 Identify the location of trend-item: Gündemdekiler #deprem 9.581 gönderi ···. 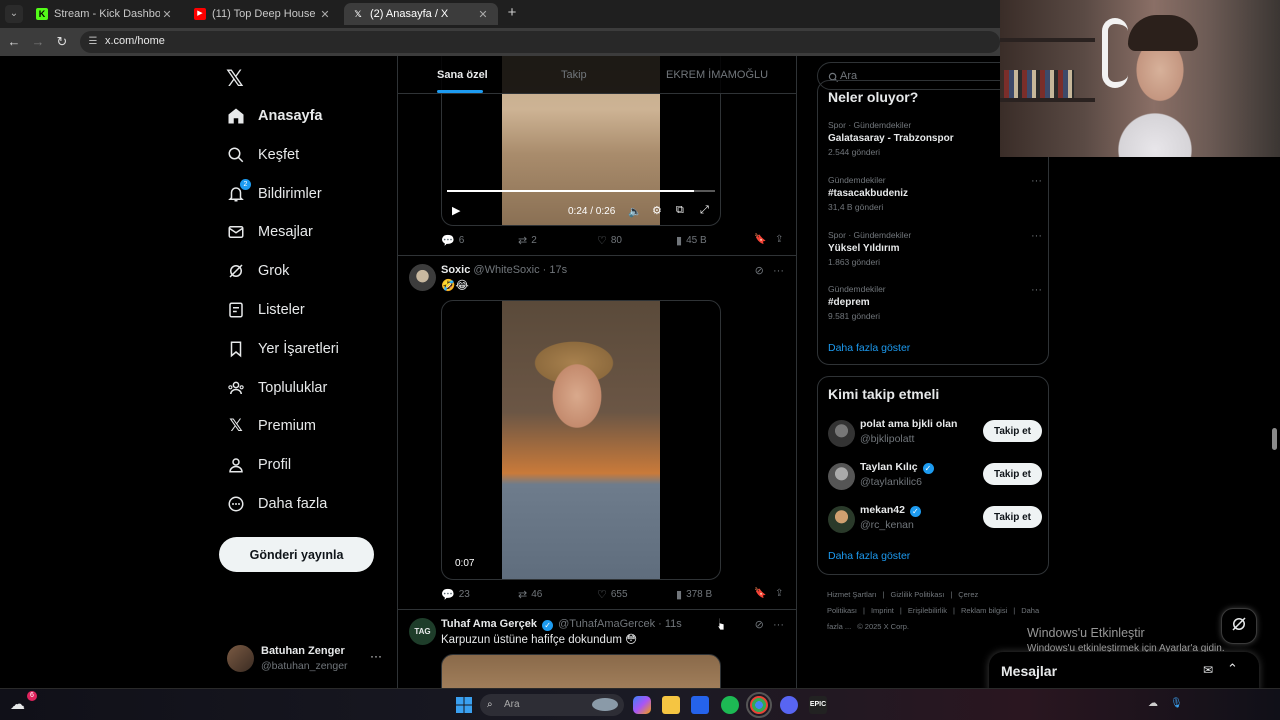
(935, 302).